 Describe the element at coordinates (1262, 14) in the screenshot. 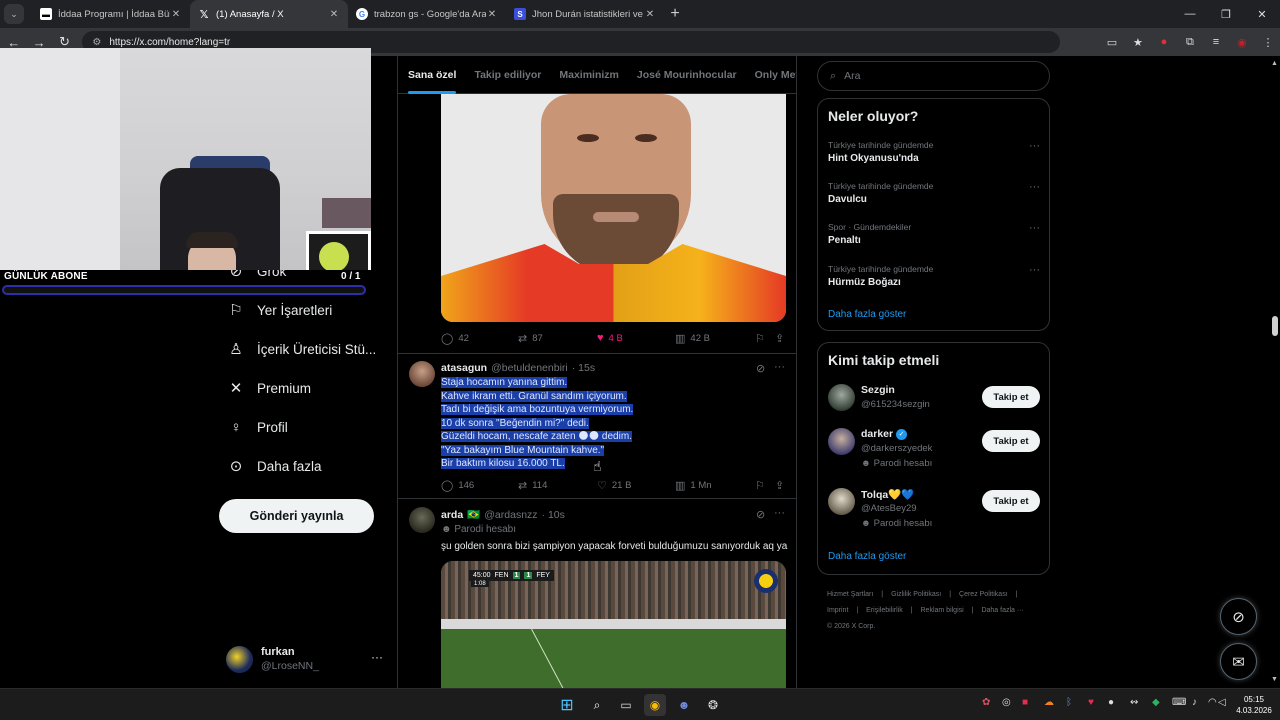

I see `window-close-icon: ✕` at that location.